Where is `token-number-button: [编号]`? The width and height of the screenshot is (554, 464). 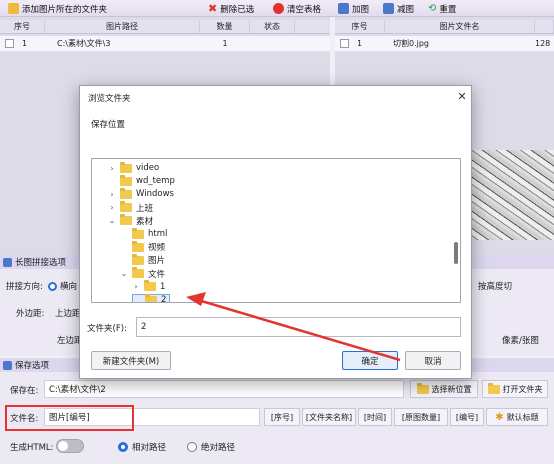 token-number-button: [编号] is located at coordinates (467, 417).